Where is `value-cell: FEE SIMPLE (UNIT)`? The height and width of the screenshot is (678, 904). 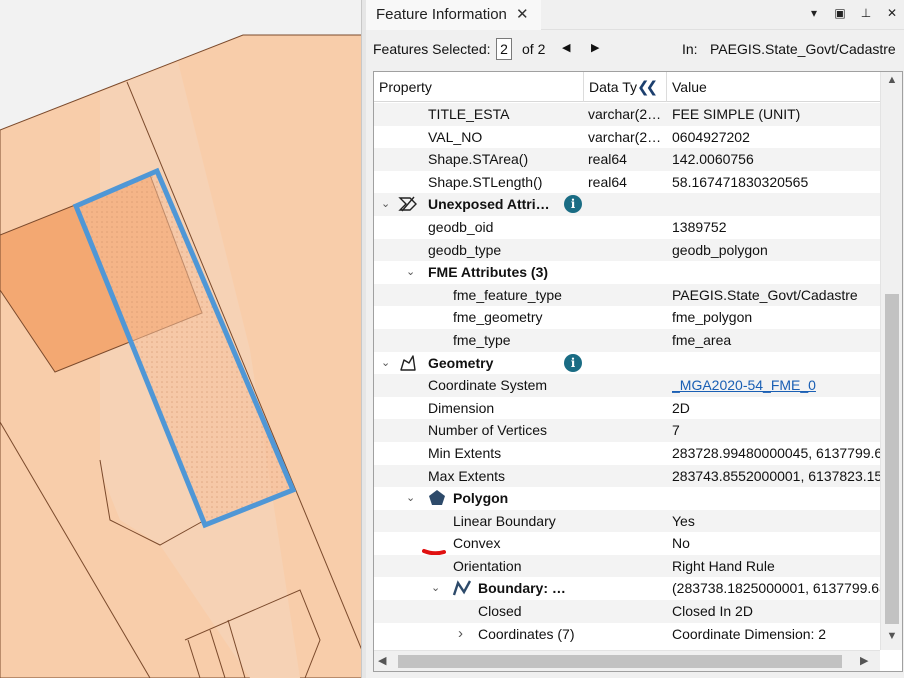
value-cell: FEE SIMPLE (UNIT) is located at coordinates (736, 114).